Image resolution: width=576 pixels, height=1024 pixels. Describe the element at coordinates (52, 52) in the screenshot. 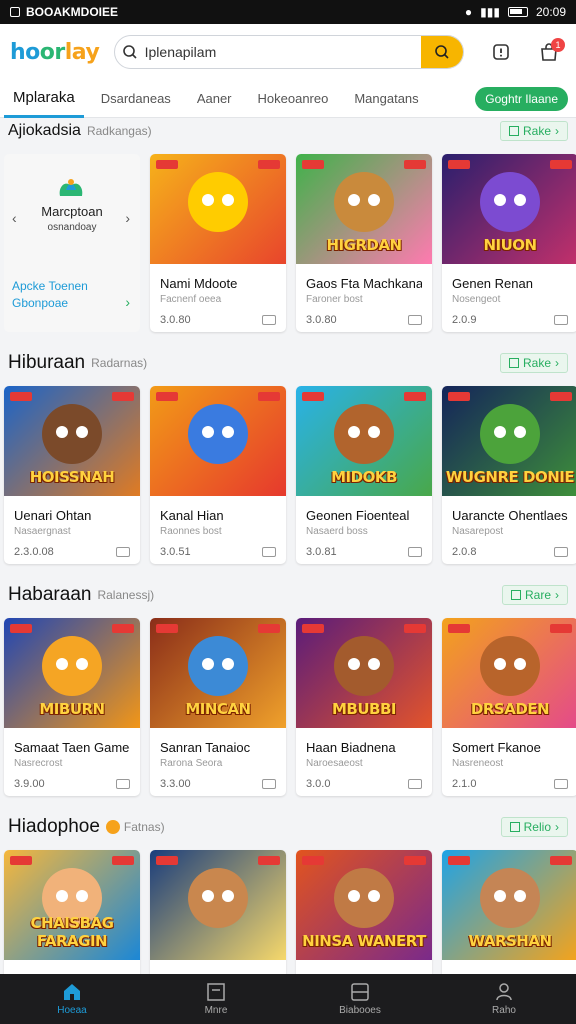

I see `logo-part-2: or` at that location.